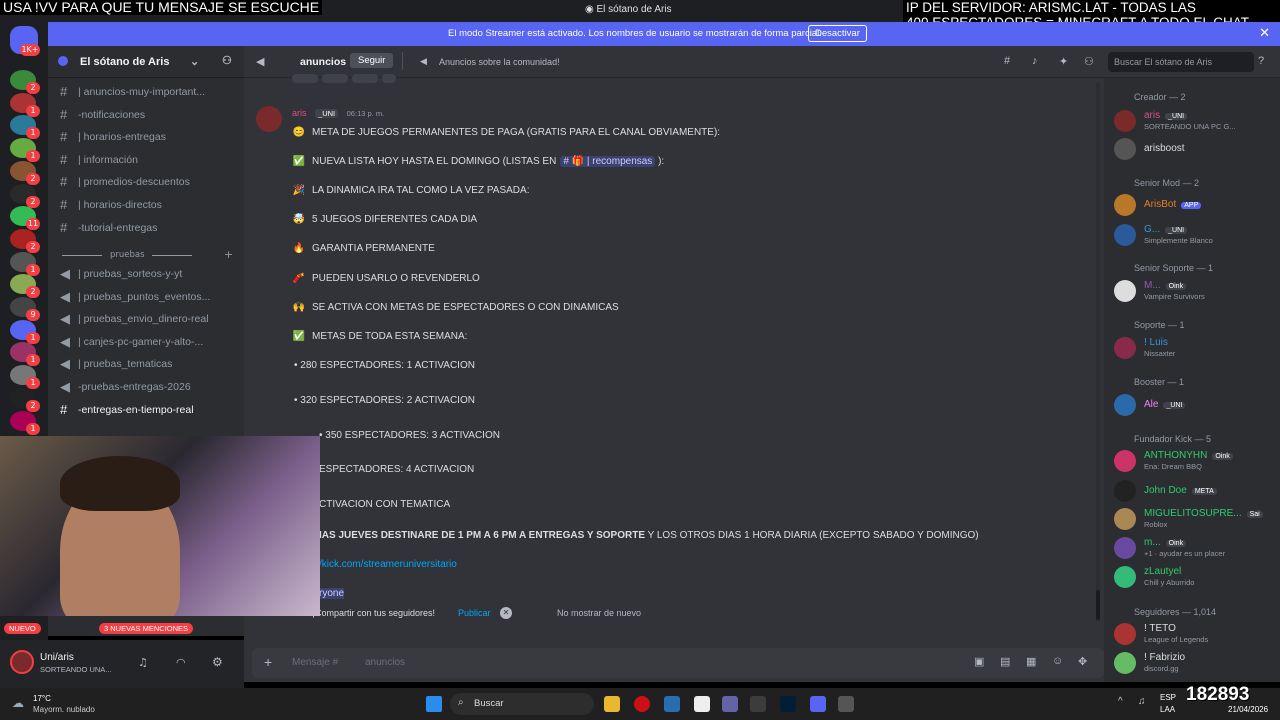  What do you see at coordinates (788, 704) in the screenshot?
I see `photoshop-icon` at bounding box center [788, 704].